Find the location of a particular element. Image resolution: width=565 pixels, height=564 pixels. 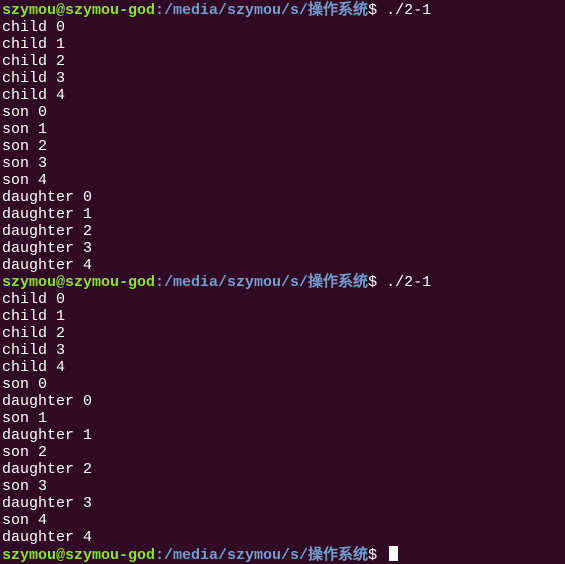

prompt-line: szymou@szymou-god:/media/szymou/s/操作系统$ is located at coordinates (282, 555).